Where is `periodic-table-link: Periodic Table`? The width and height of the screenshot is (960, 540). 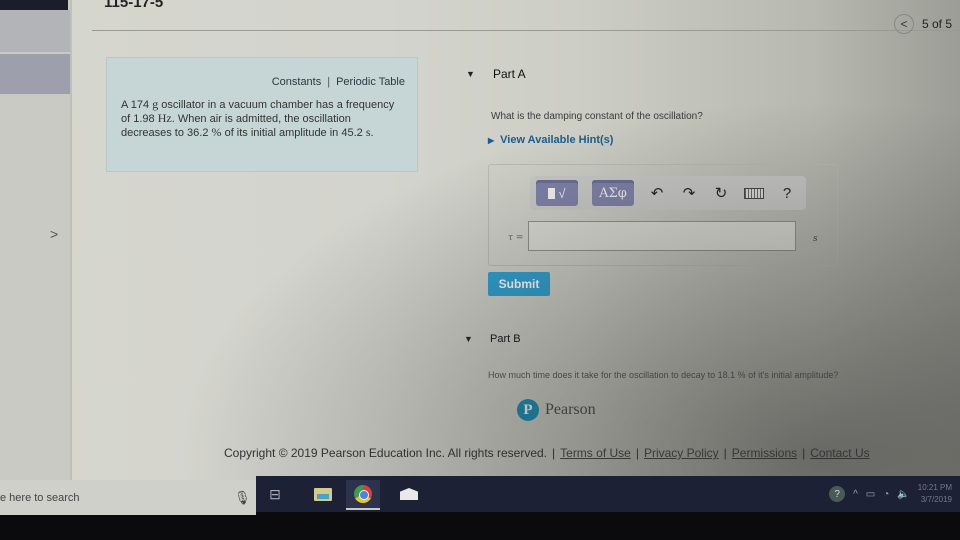 periodic-table-link: Periodic Table is located at coordinates (370, 82).